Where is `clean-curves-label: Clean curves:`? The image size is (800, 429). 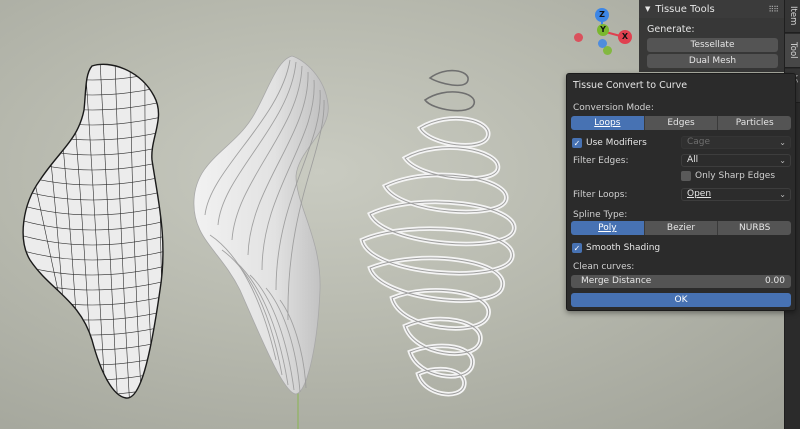 clean-curves-label: Clean curves: is located at coordinates (604, 267).